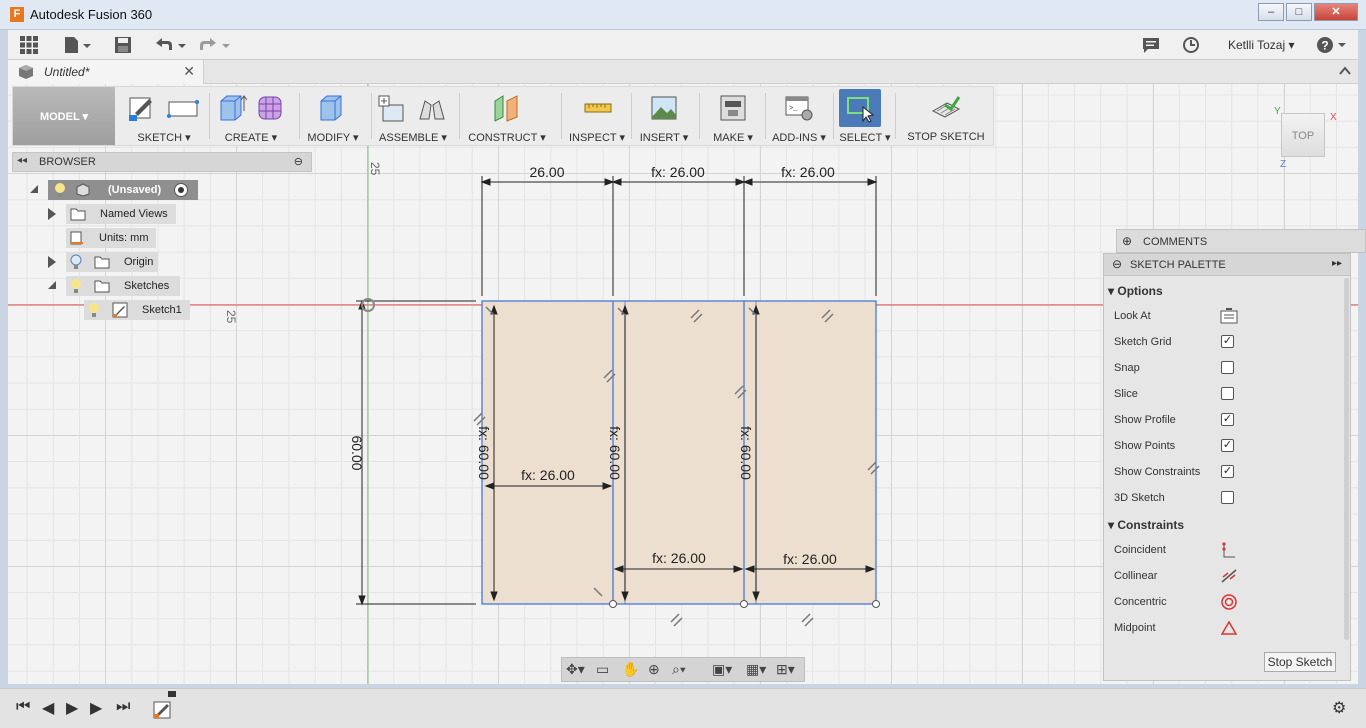  Describe the element at coordinates (722, 669) in the screenshot. I see `display-settings-icon: ▣▾` at that location.